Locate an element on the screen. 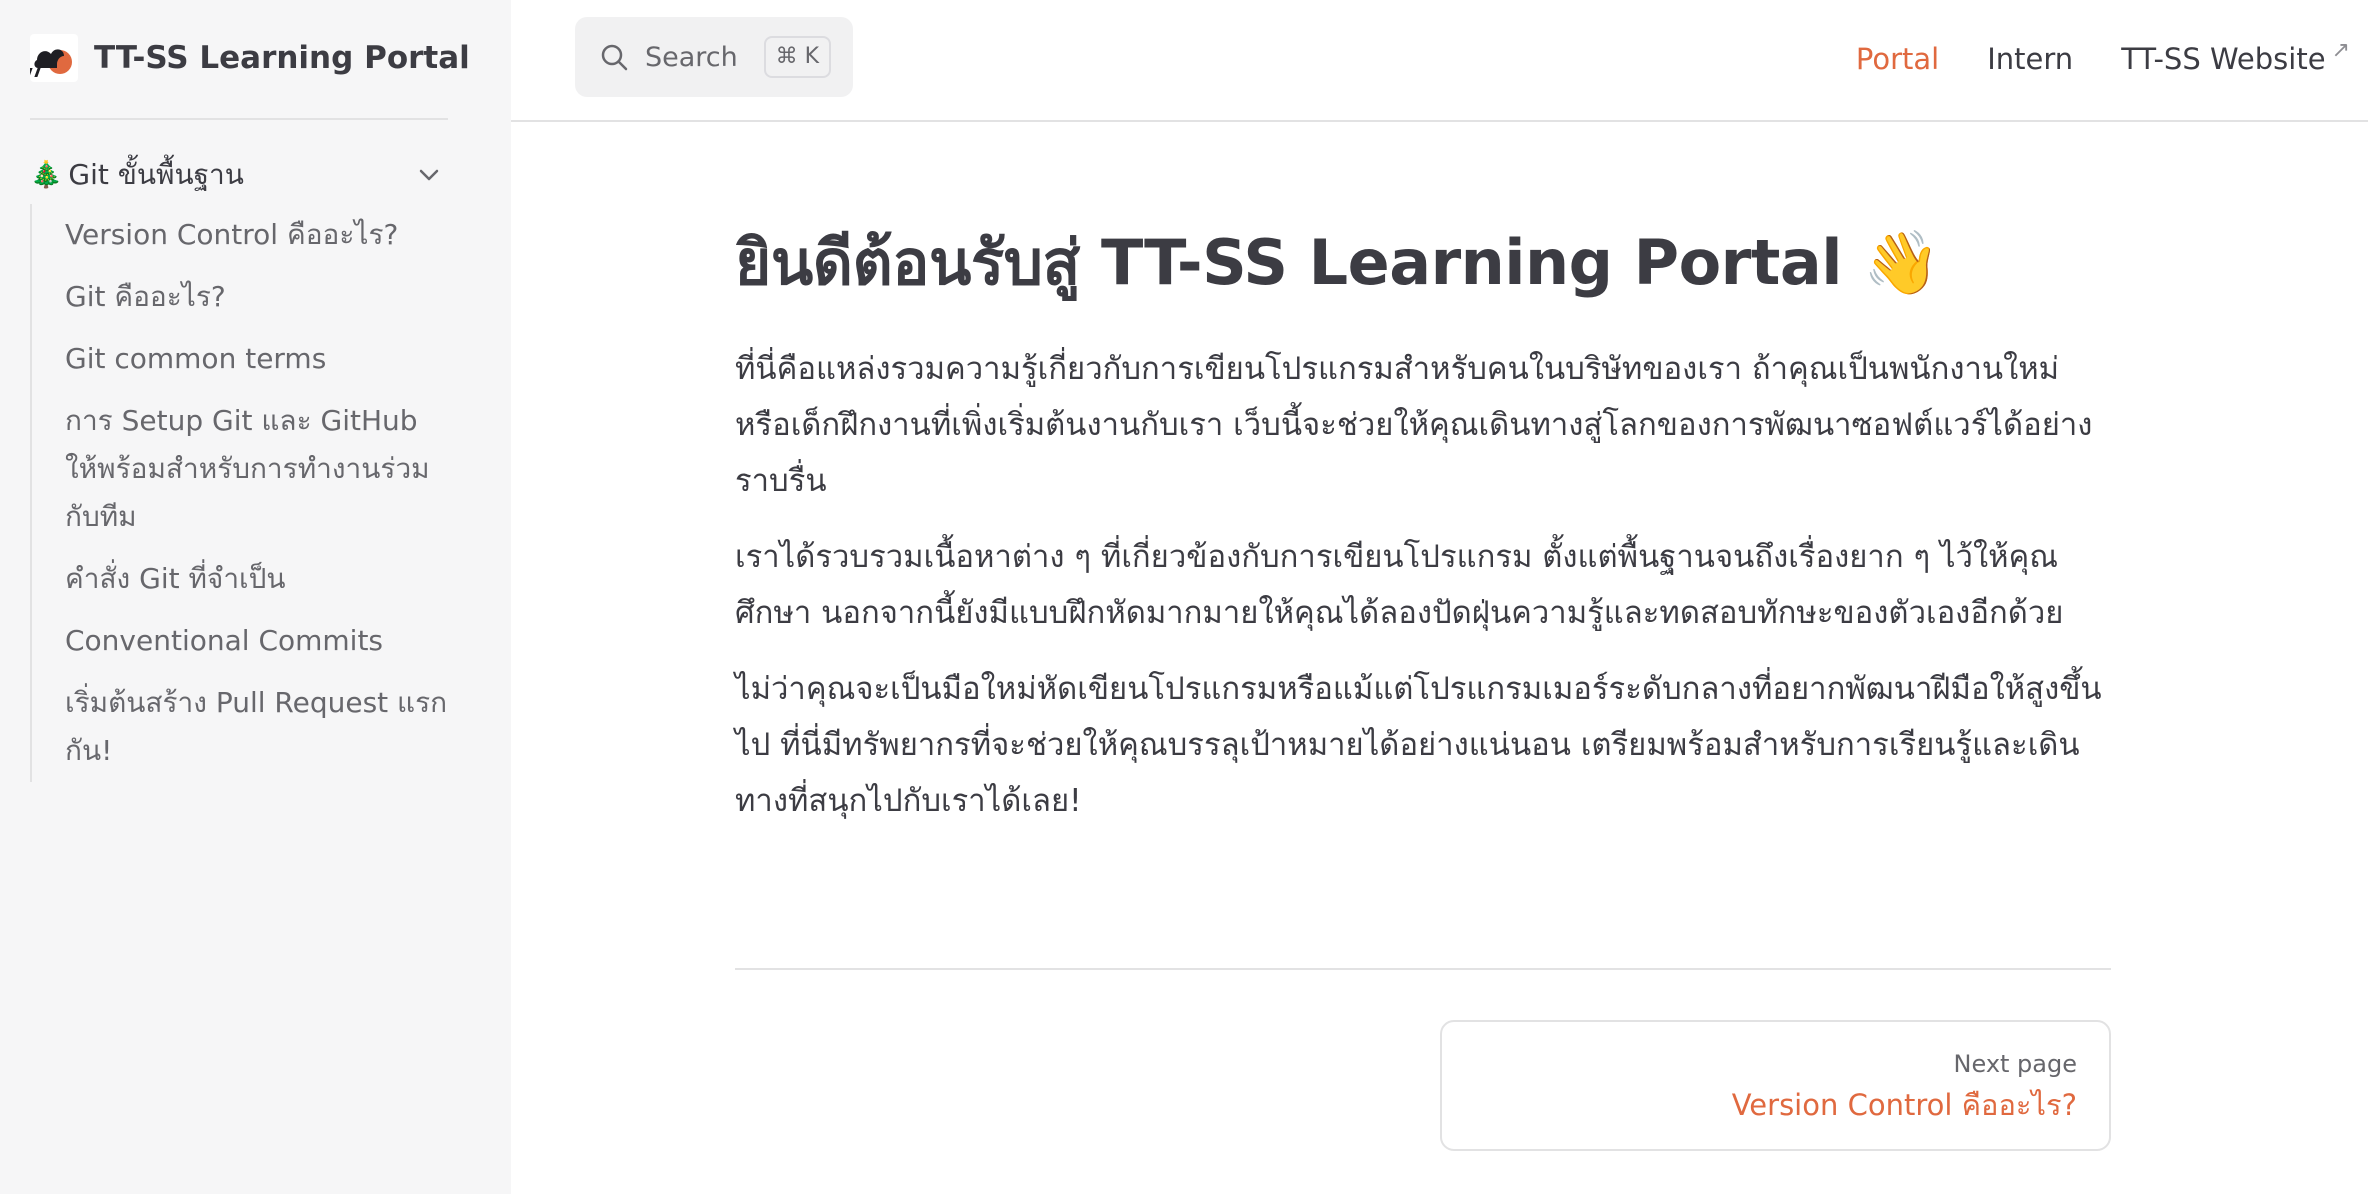  sidebar-item-version-control: Version Control คืออะไร? is located at coordinates (256, 235).